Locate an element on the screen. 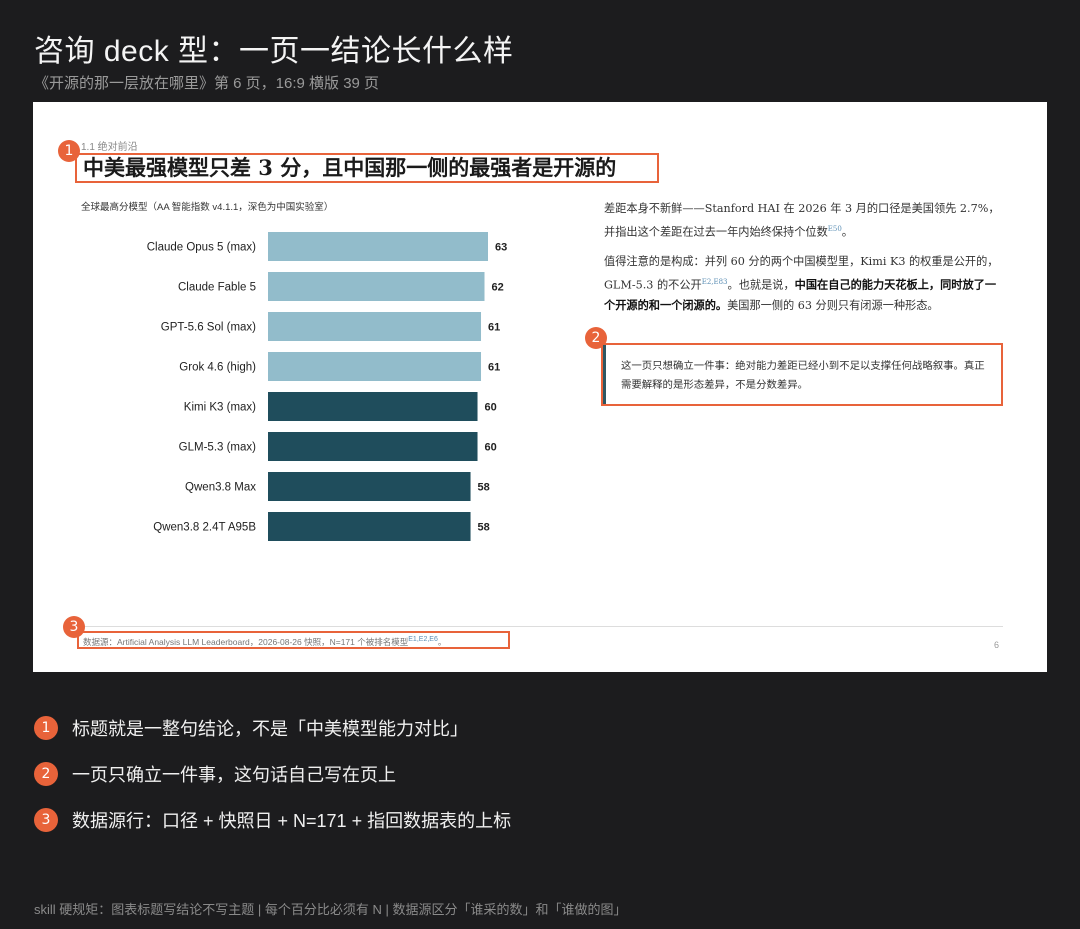 Image resolution: width=1080 pixels, height=929 pixels. bar-value-label: 62 is located at coordinates (498, 288).